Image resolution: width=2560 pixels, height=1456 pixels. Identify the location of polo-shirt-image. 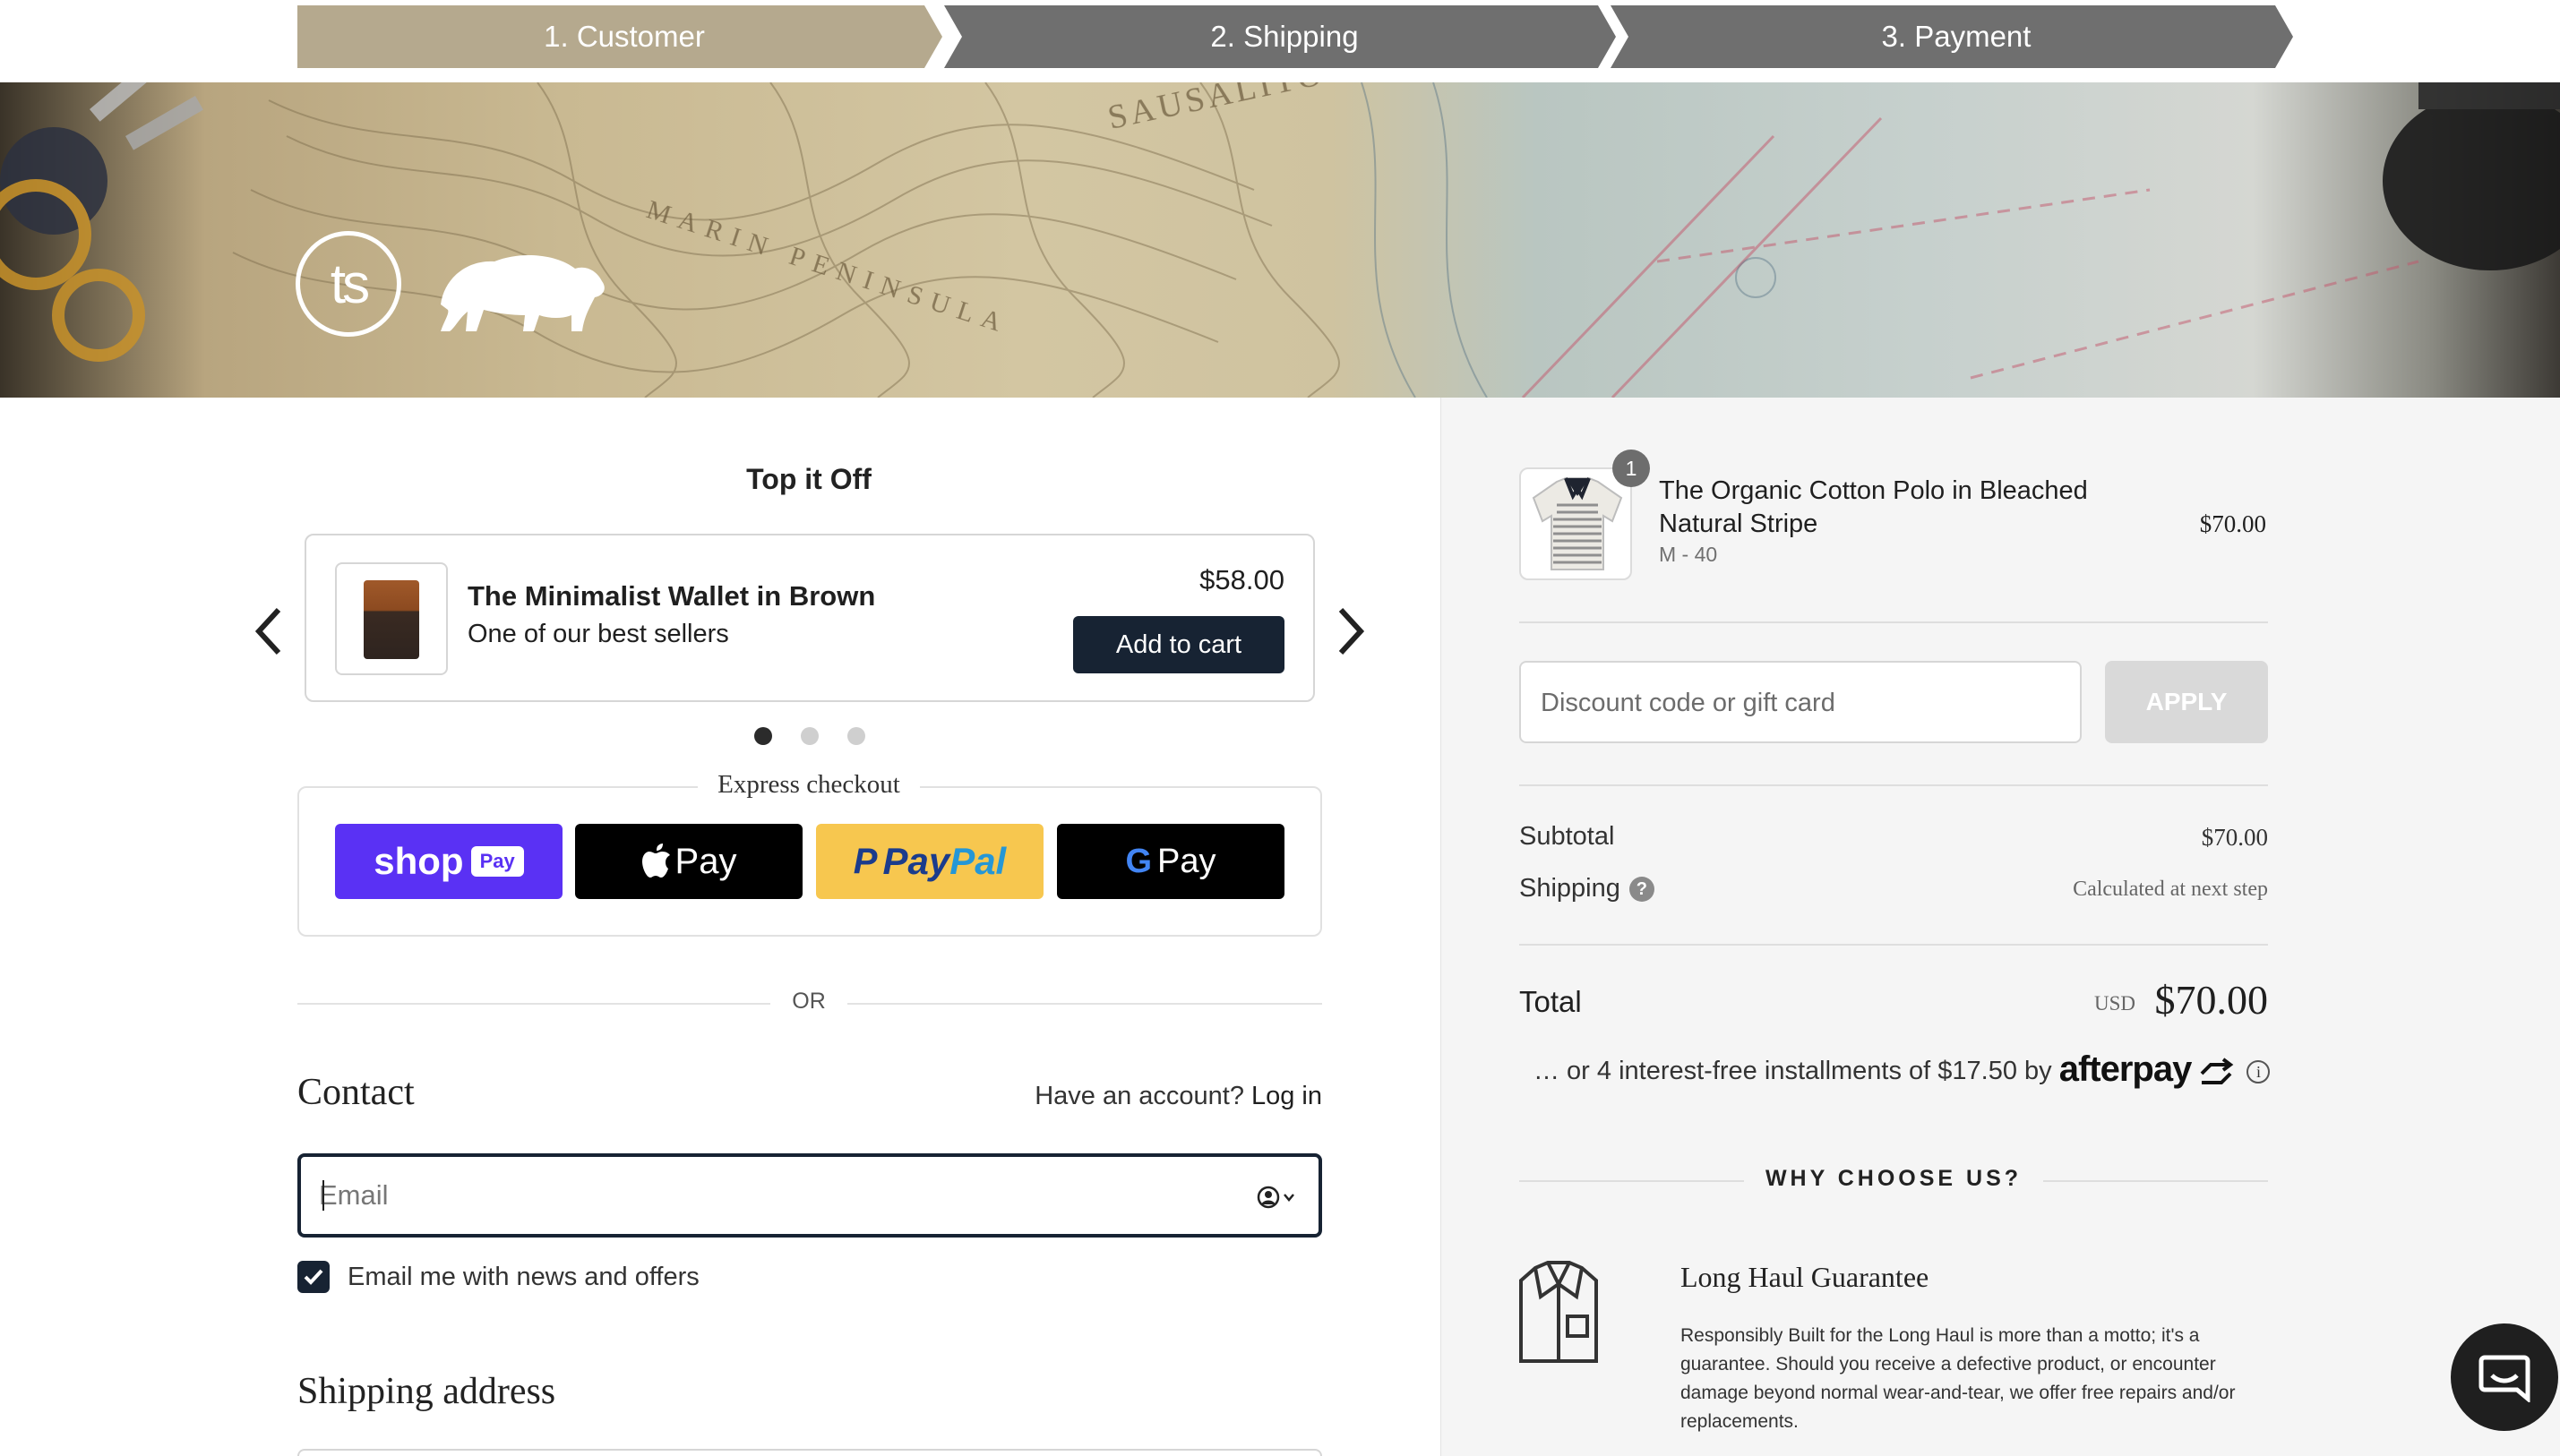
(1577, 523).